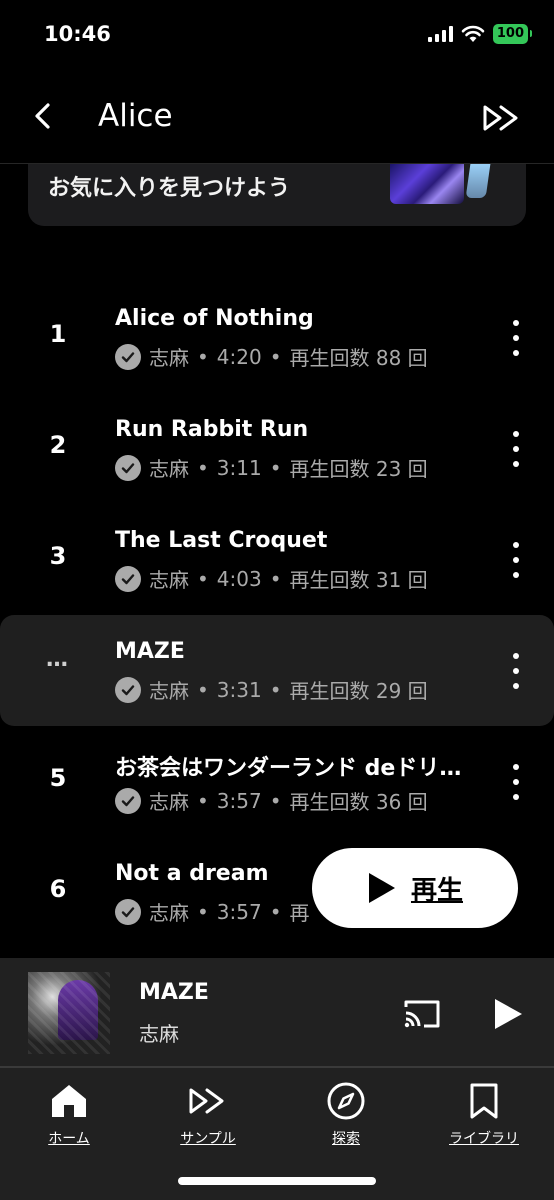  Describe the element at coordinates (277, 35) in the screenshot. I see `status-bar: 10:46 100` at that location.